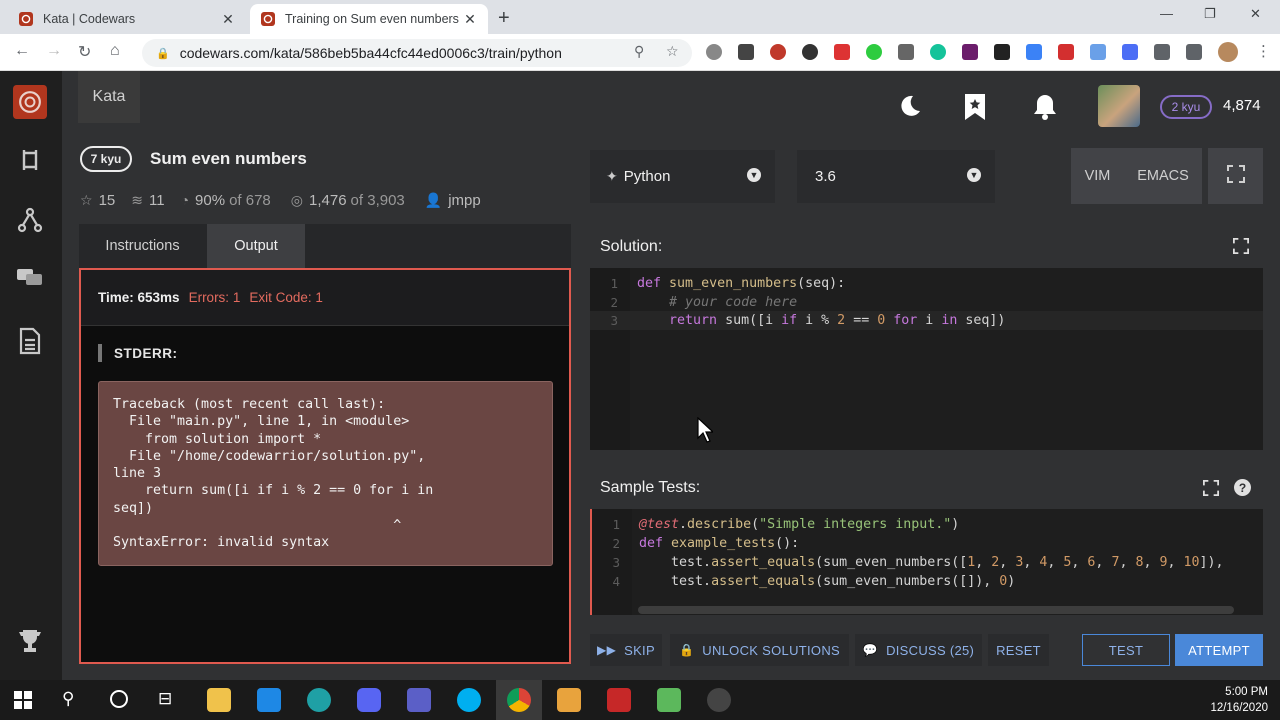  What do you see at coordinates (127, 19) in the screenshot?
I see `browser-tab-kata: Kata | Codewars ✕` at bounding box center [127, 19].